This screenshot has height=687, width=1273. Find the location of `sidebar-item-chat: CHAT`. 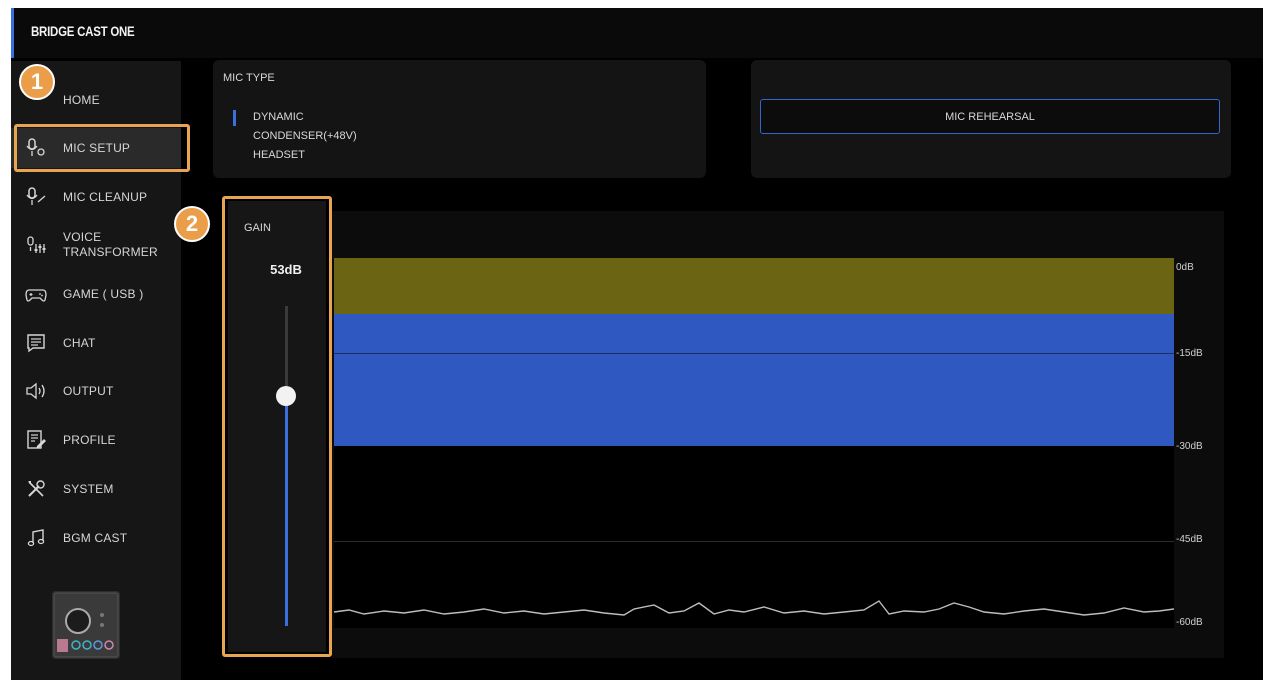

sidebar-item-chat: CHAT is located at coordinates (96, 343).